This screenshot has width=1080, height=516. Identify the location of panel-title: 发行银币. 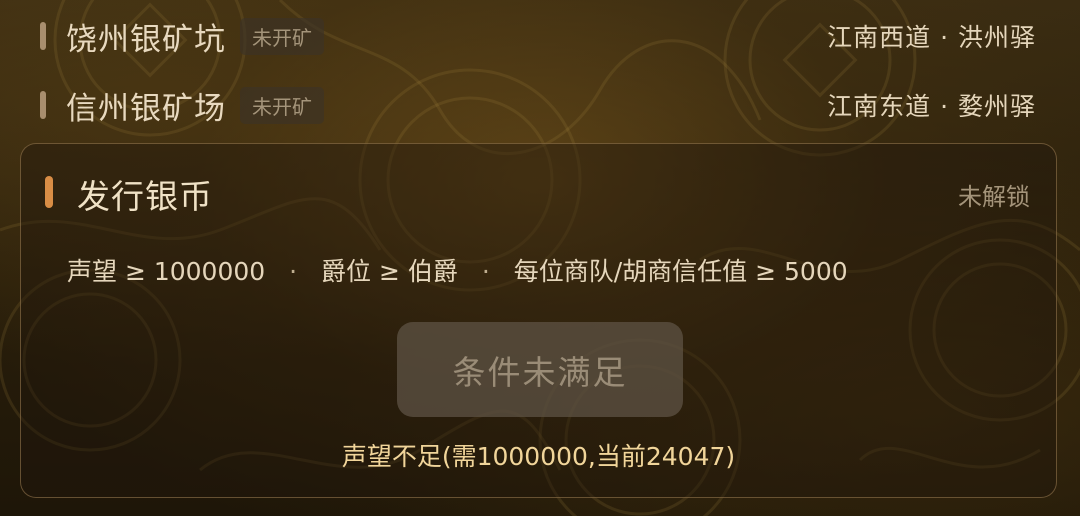
(145, 196).